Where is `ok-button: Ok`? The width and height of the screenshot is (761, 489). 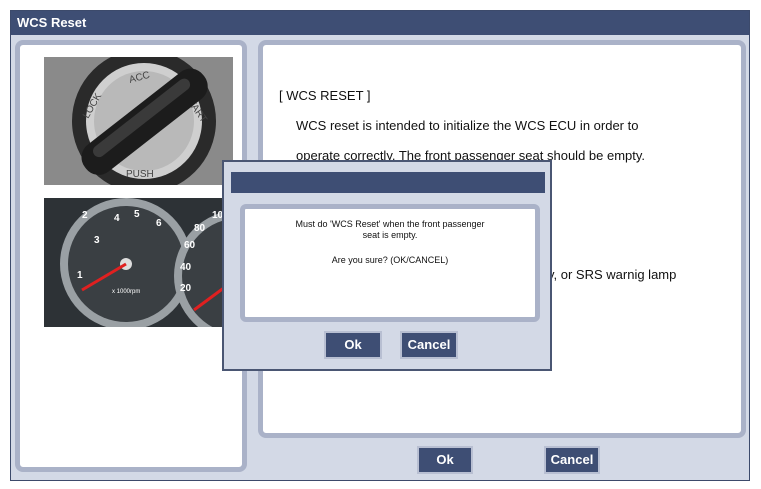
ok-button: Ok is located at coordinates (445, 460).